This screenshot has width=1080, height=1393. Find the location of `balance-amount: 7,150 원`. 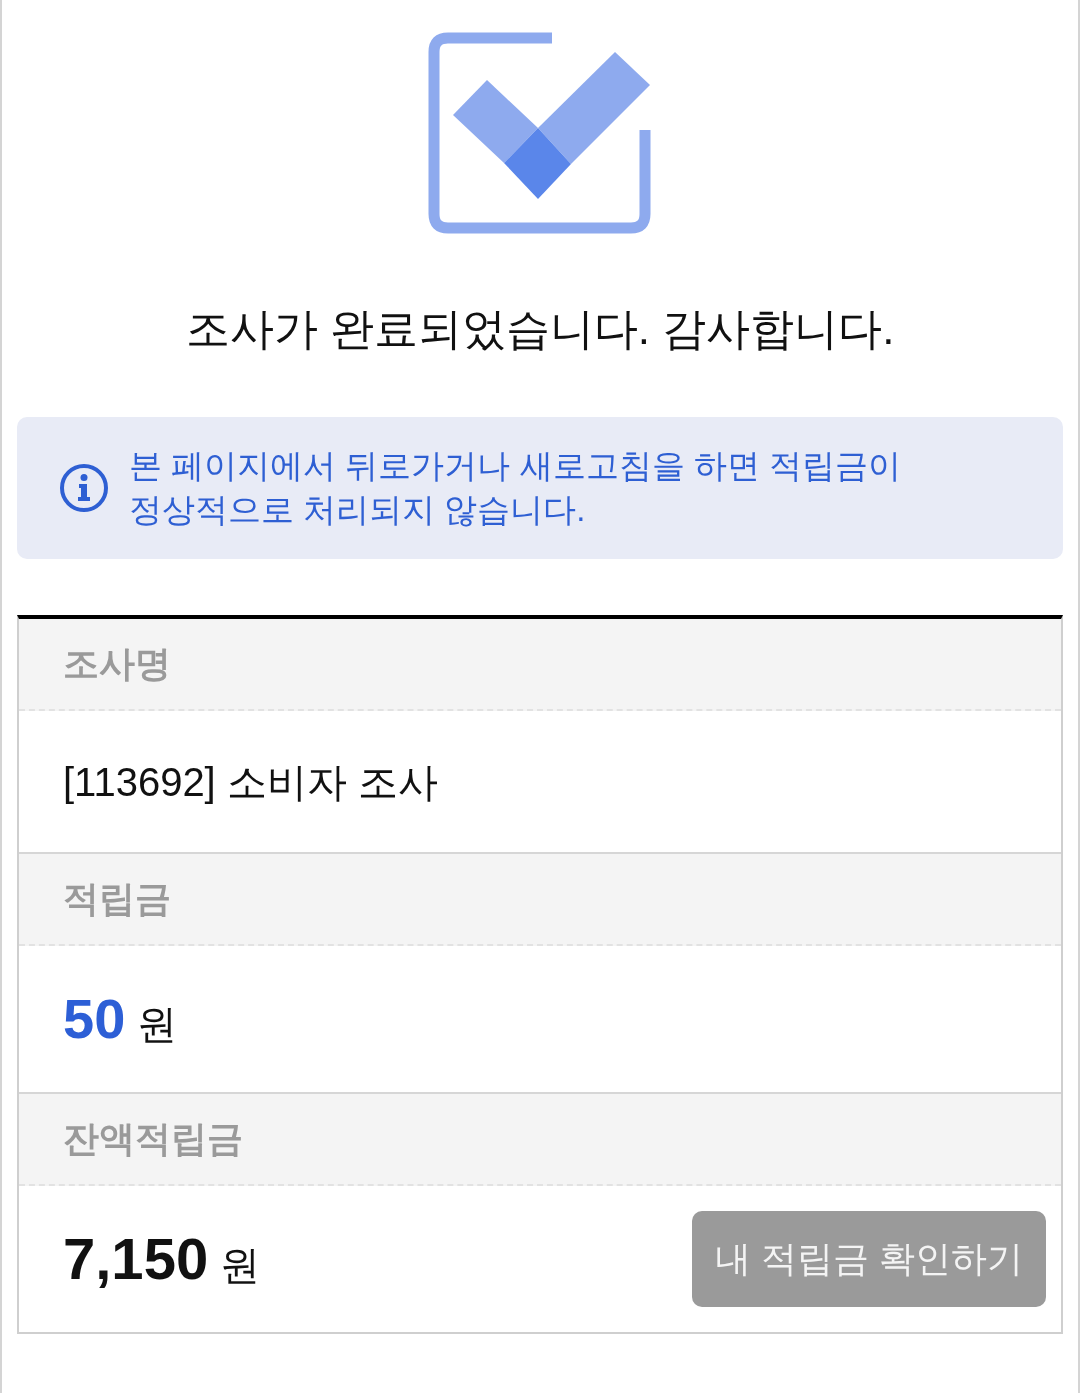

balance-amount: 7,150 원 is located at coordinates (162, 1259).